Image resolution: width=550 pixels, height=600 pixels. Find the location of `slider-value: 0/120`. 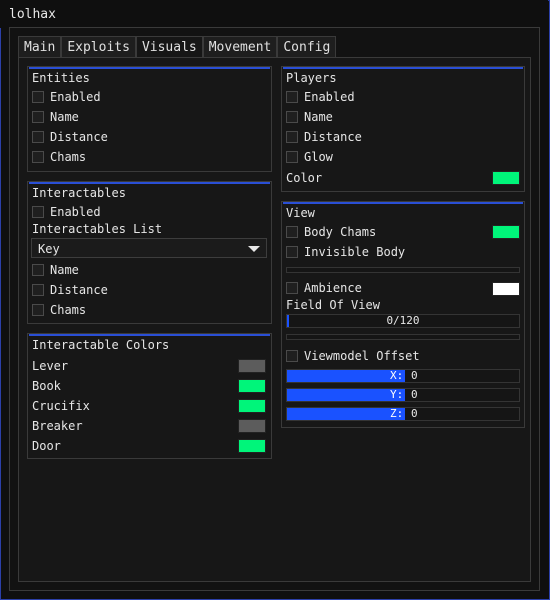

slider-value: 0/120 is located at coordinates (403, 320).